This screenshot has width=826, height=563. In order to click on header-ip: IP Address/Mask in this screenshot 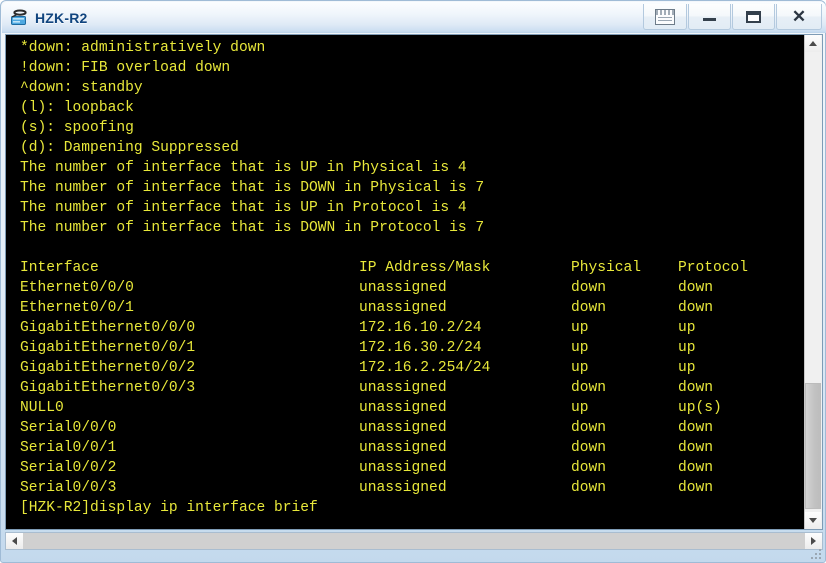, I will do `click(425, 268)`.